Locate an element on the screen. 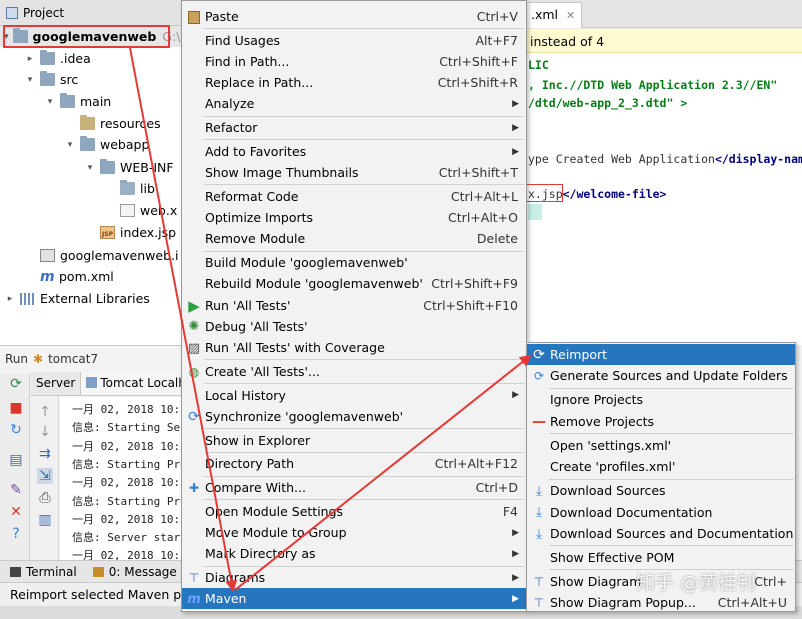  menu-item-generate-sources-and-update-folders: ⟳ Generate Sources and Update Folders is located at coordinates (661, 375).